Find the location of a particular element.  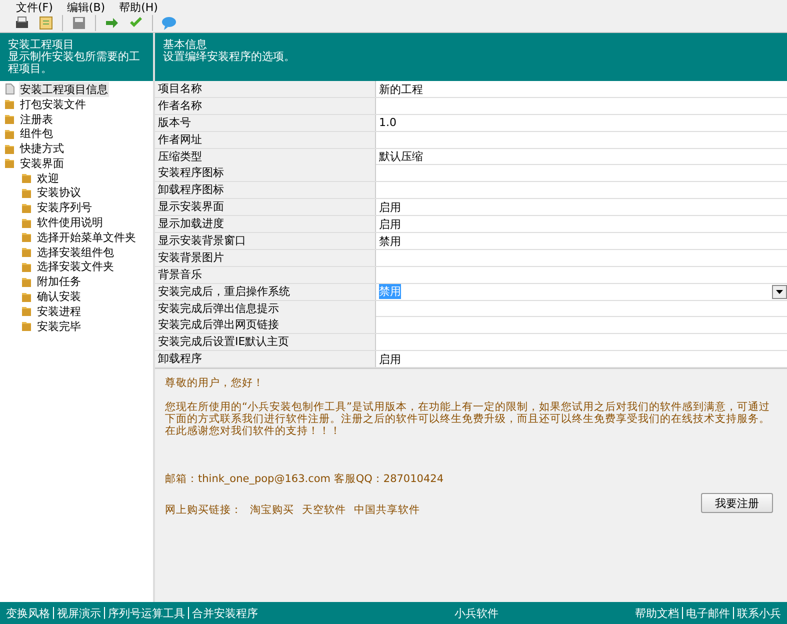

tree-item: 安装界面 is located at coordinates (42, 163).